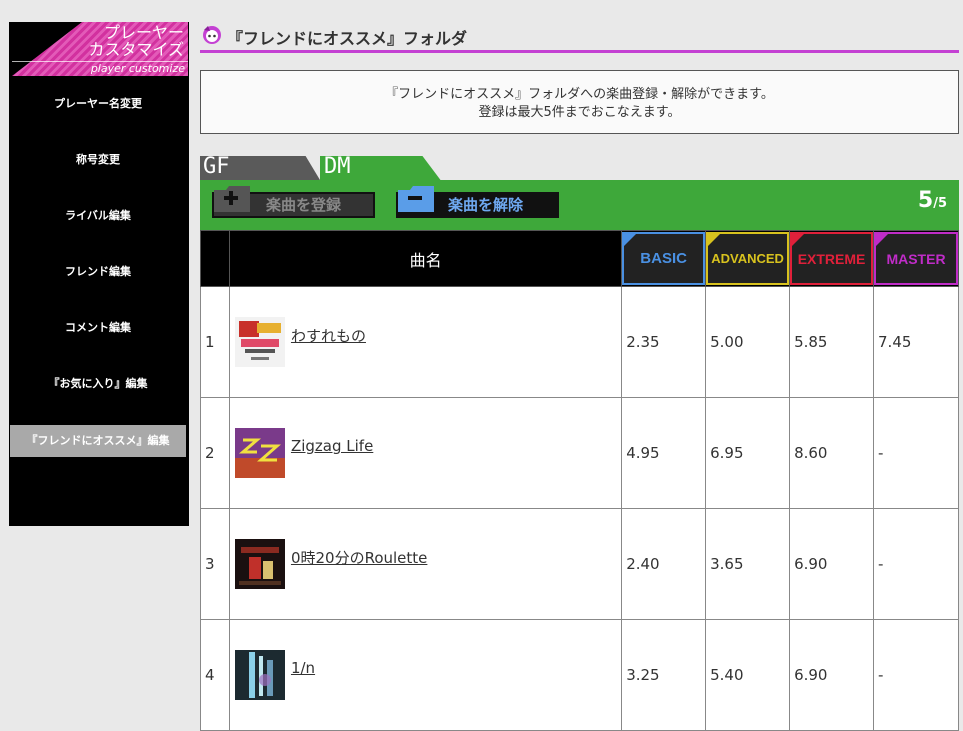 This screenshot has width=963, height=731. I want to click on page-header: 『フレンドにオススメ』フォルダ, so click(579, 37).